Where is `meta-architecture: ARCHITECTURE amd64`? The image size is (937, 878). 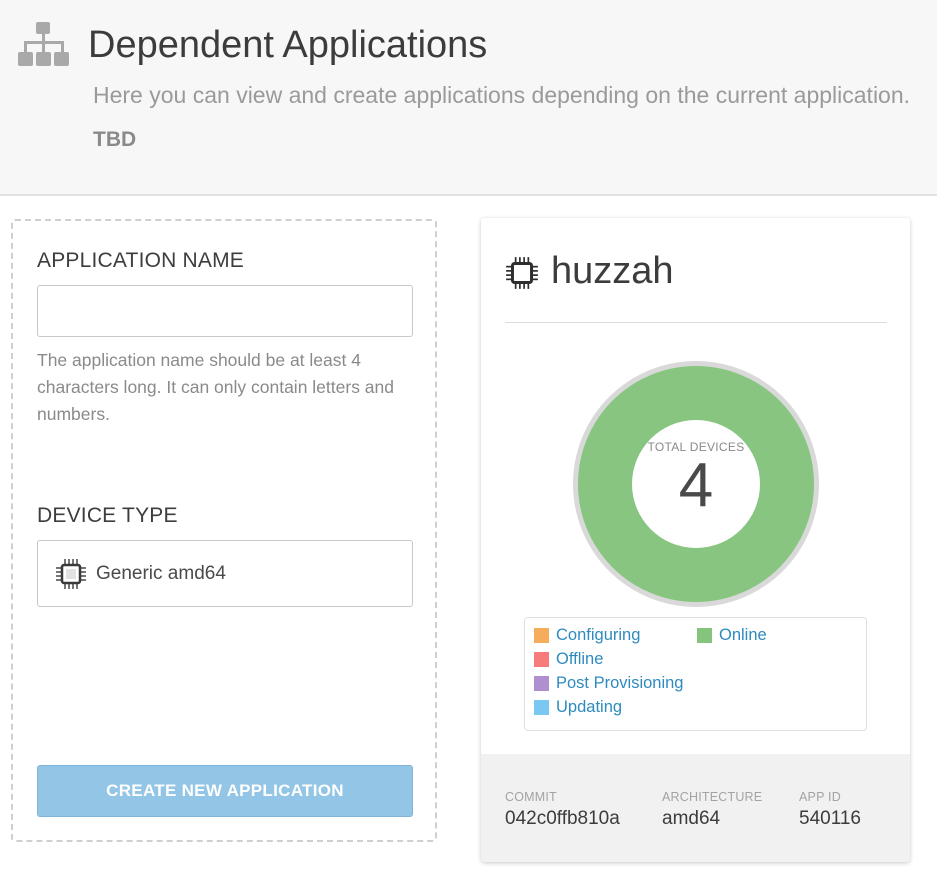 meta-architecture: ARCHITECTURE amd64 is located at coordinates (712, 810).